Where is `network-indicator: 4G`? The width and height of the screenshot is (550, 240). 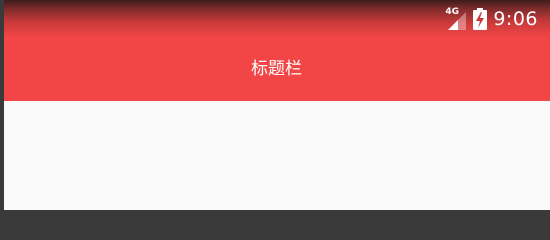
network-indicator: 4G is located at coordinates (456, 19).